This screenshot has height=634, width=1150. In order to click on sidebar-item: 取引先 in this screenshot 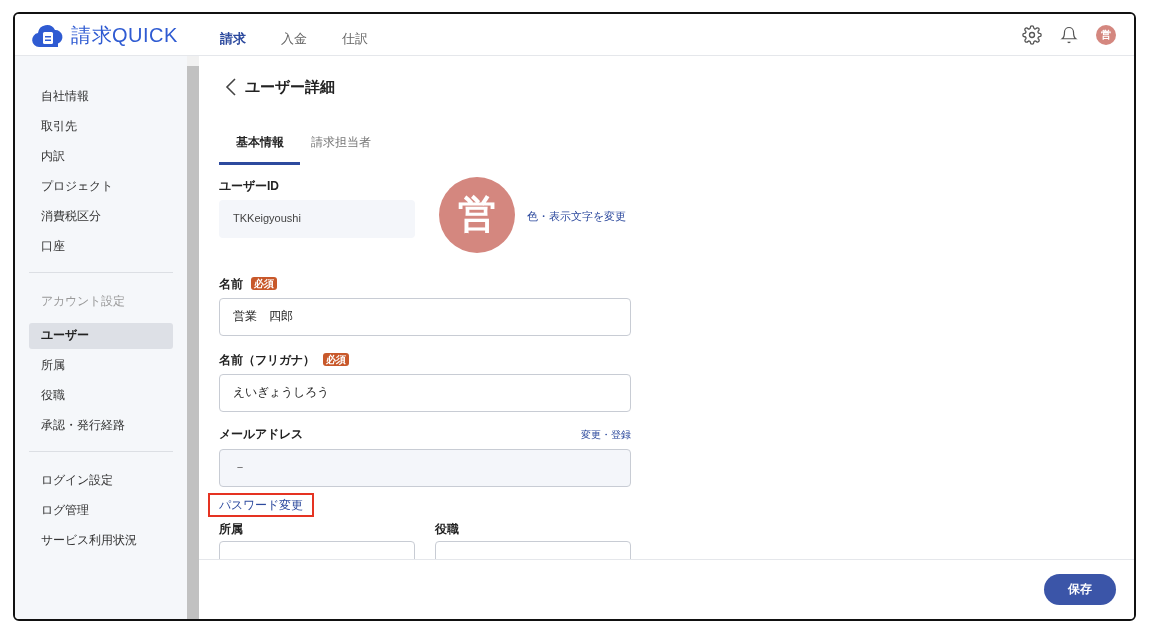, I will do `click(101, 127)`.